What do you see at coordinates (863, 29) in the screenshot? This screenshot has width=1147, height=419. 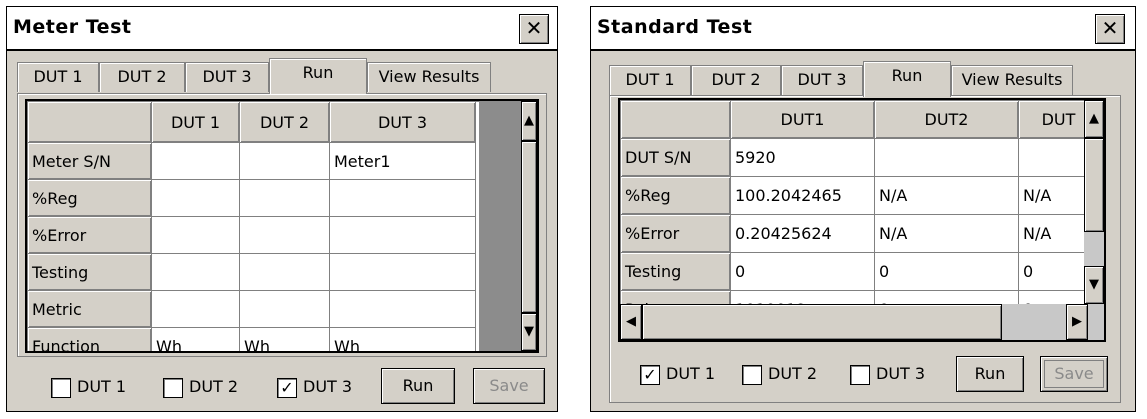 I see `title-bar: Standard Test ✕` at bounding box center [863, 29].